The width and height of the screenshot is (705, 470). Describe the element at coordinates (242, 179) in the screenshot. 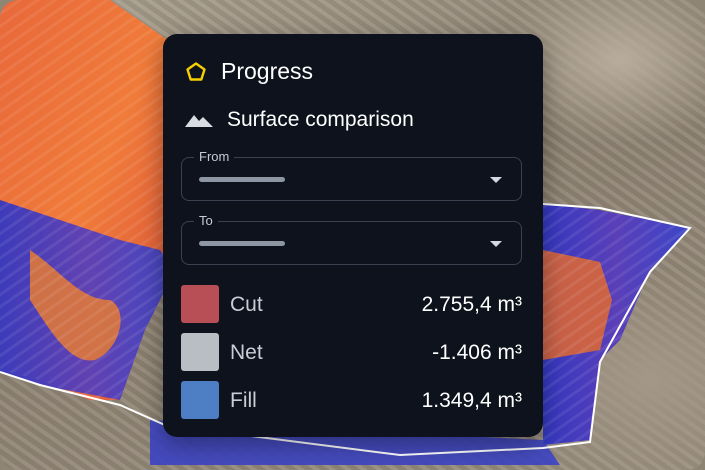

I see `from-value-placeholder` at that location.